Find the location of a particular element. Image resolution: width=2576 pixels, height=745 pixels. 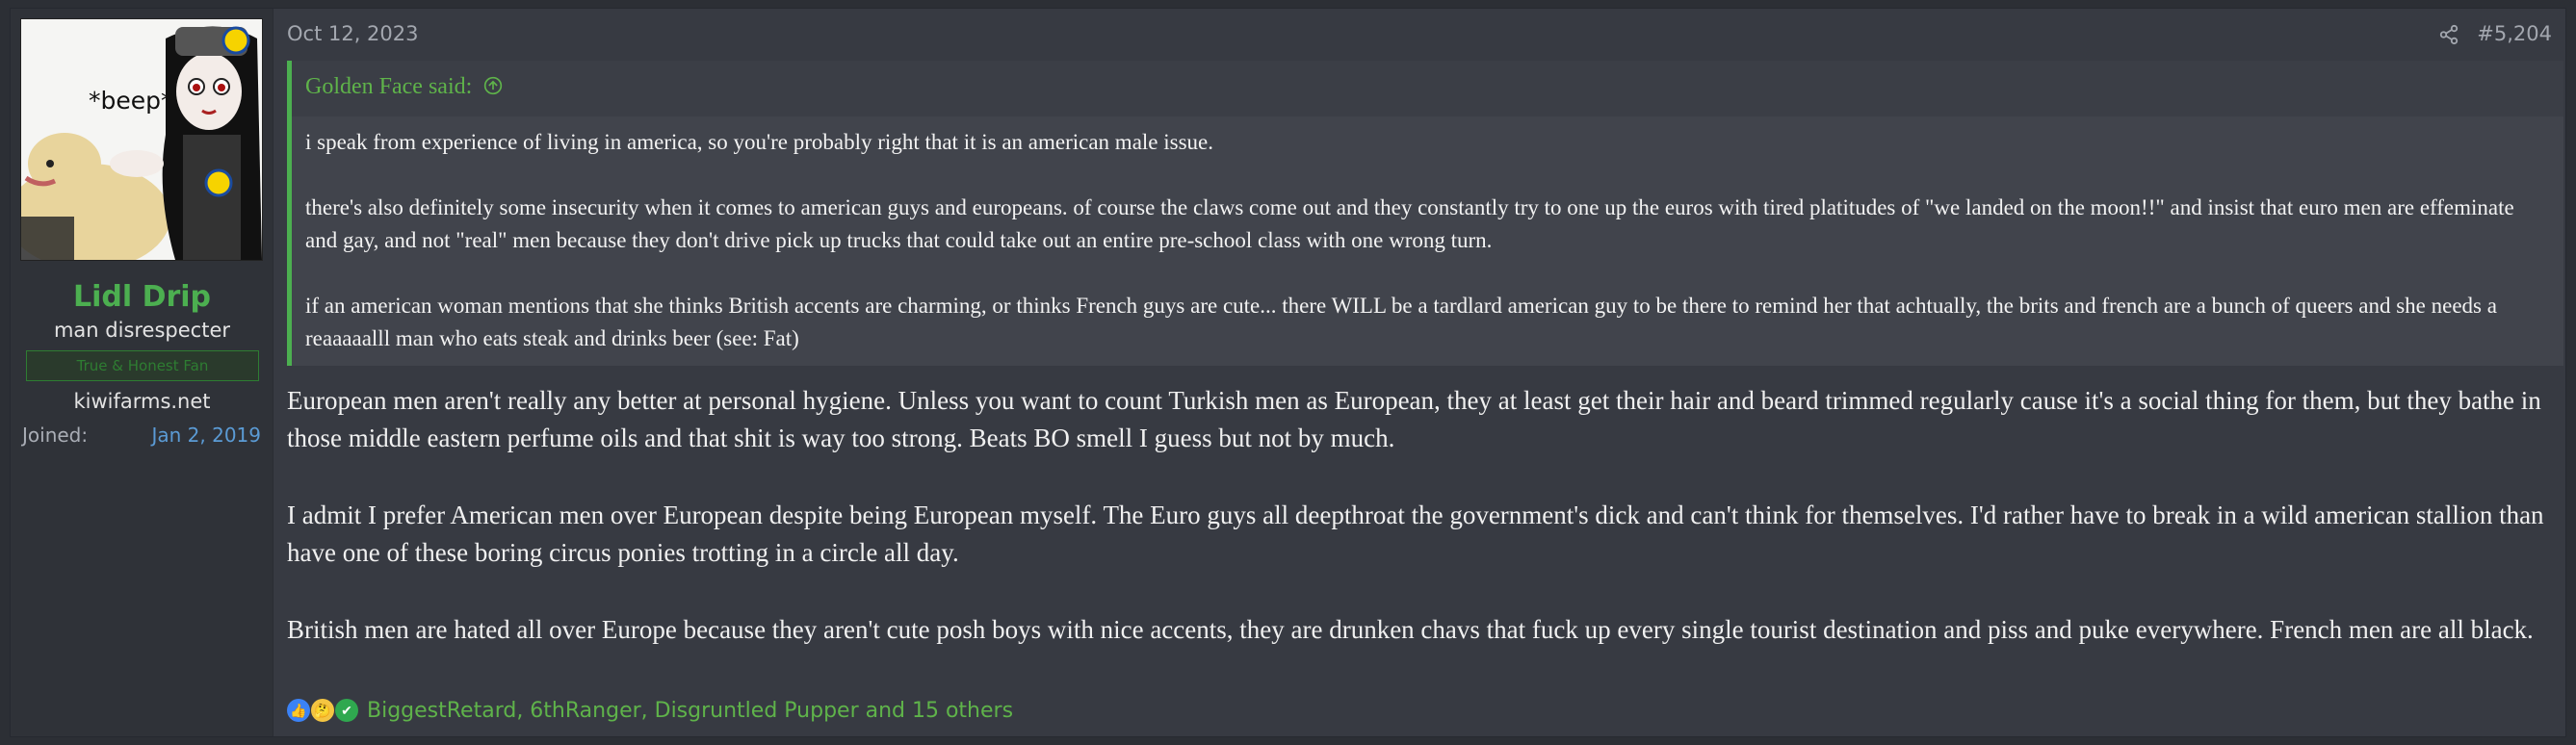

joined-date: Jan 2, 2019 is located at coordinates (206, 435).